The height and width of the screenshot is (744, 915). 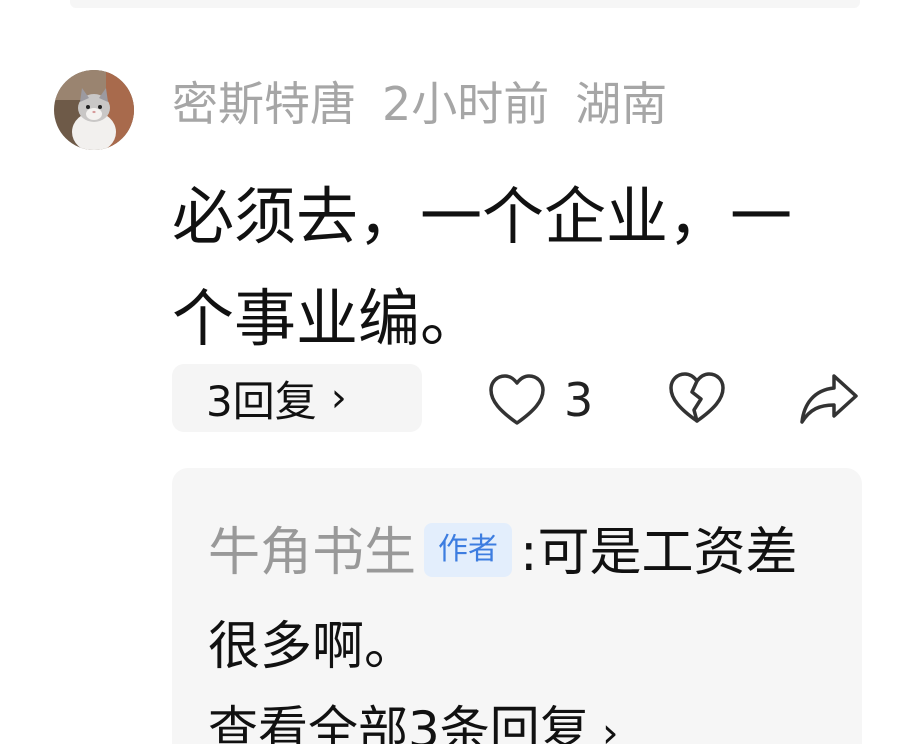 I want to click on reply-author: 牛角书生, so click(x=312, y=553).